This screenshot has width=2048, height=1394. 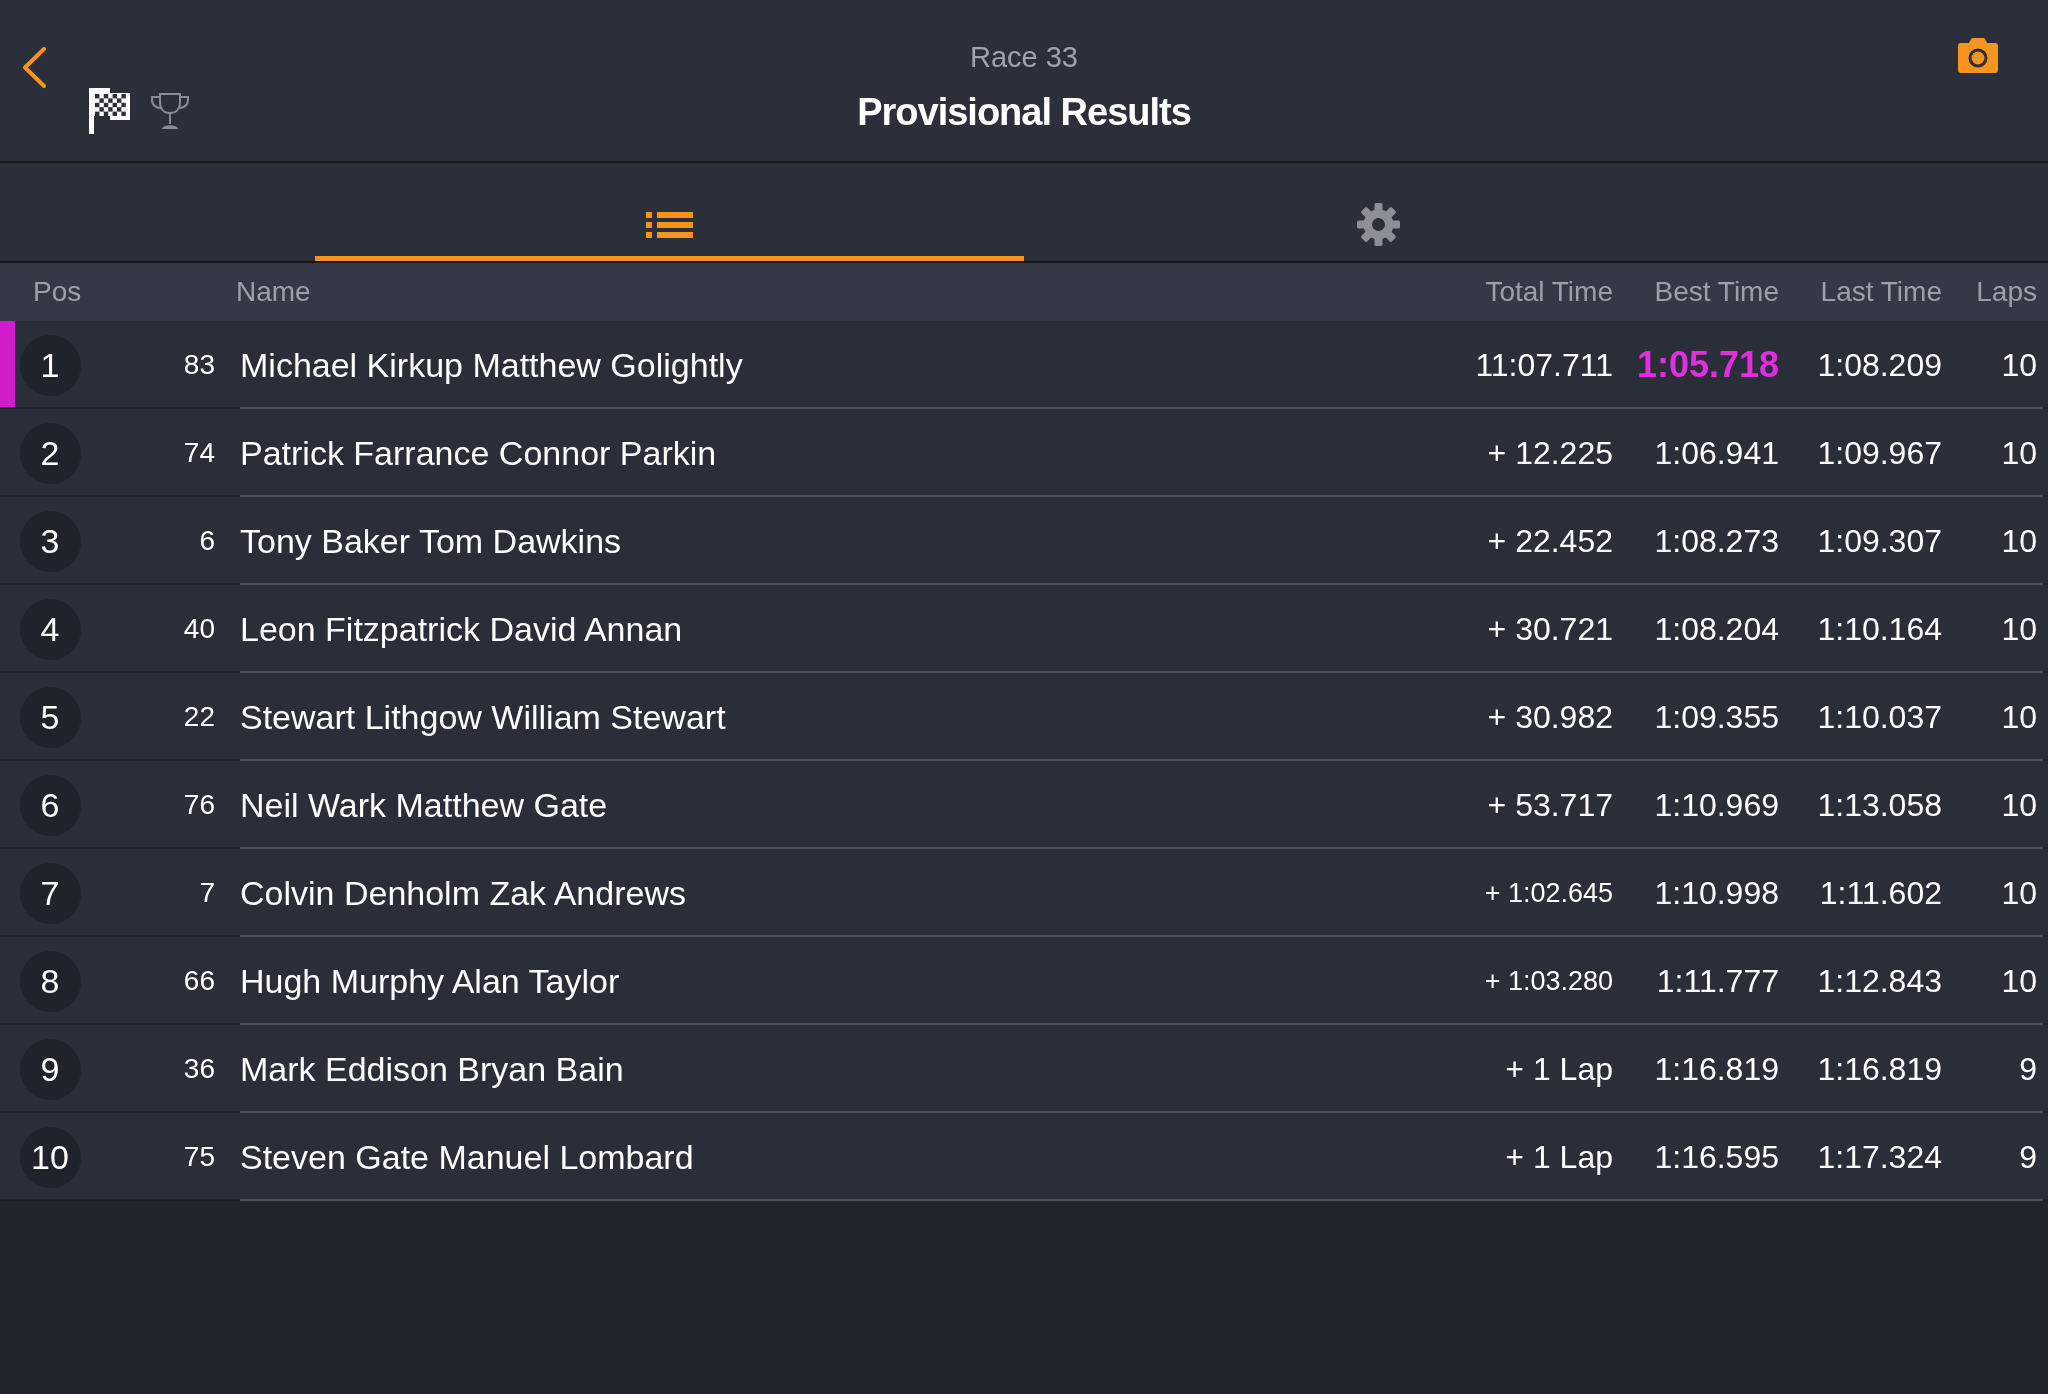 I want to click on total-time: + 22.452, so click(x=1550, y=541).